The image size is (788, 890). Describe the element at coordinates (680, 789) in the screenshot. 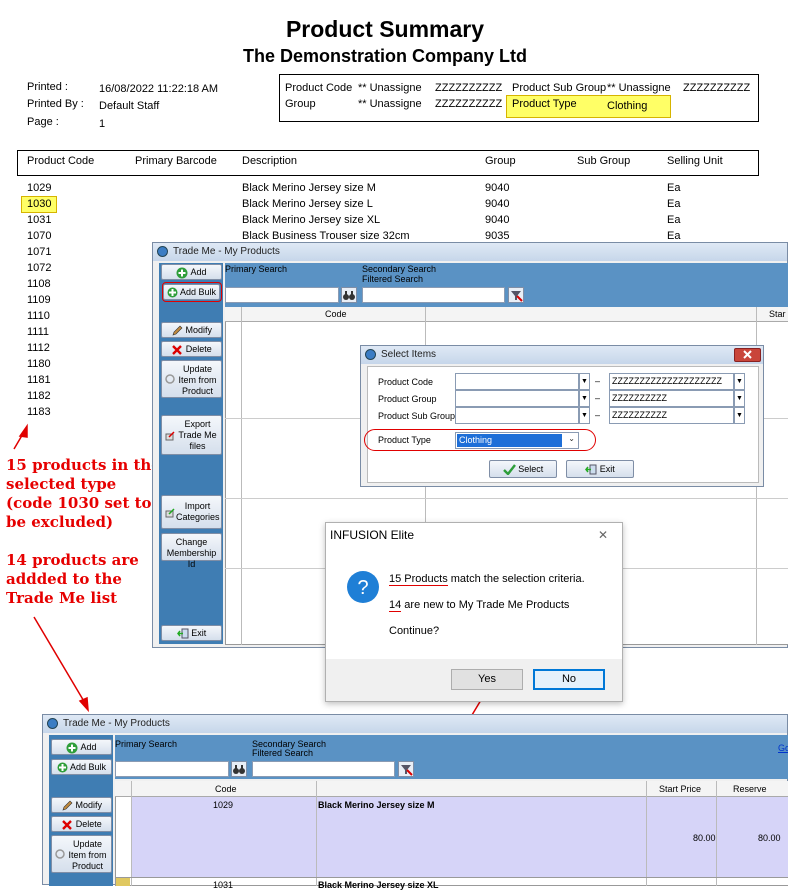

I see `grid-col-start-price: Start Price` at that location.